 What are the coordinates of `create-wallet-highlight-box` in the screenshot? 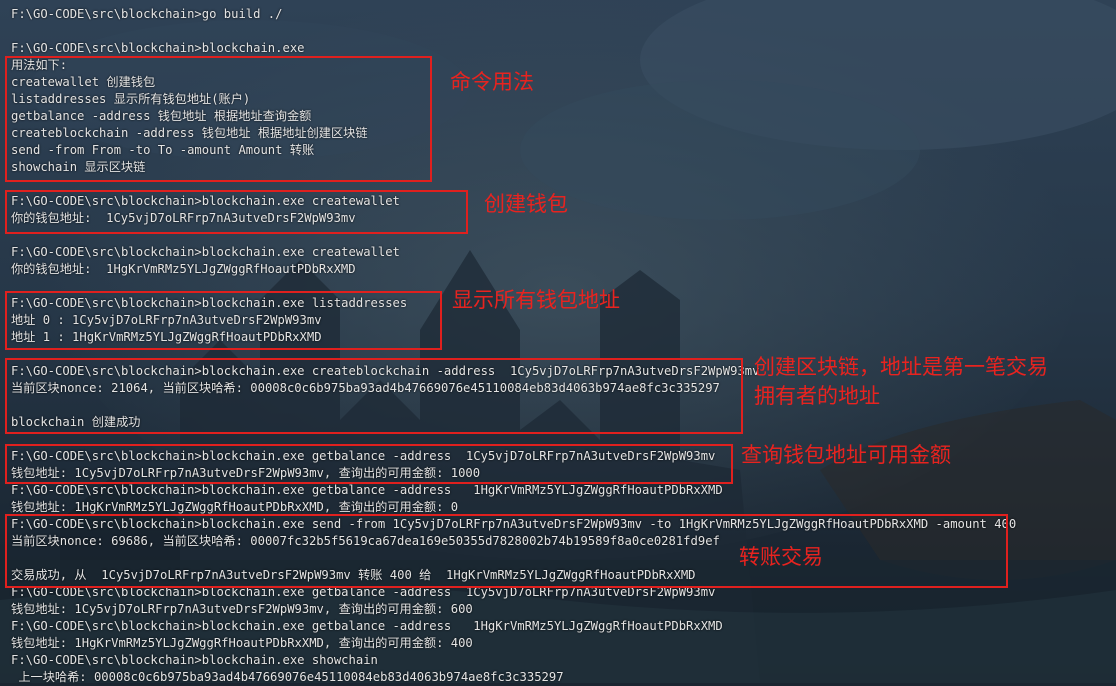 It's located at (236, 212).